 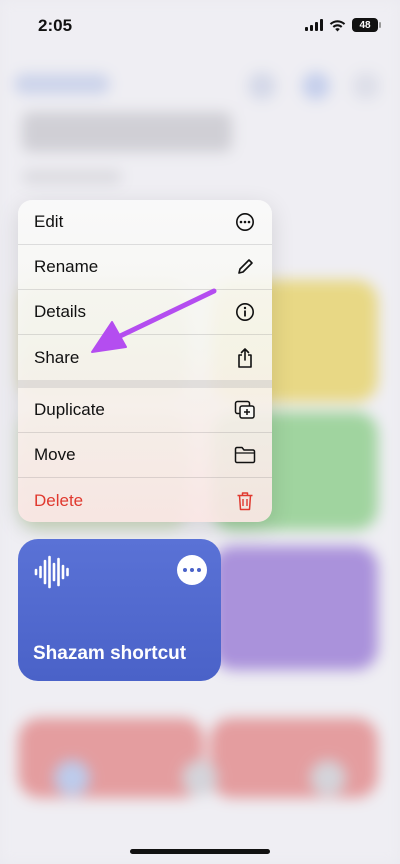 I want to click on menu-item-label: Rename, so click(x=66, y=266).